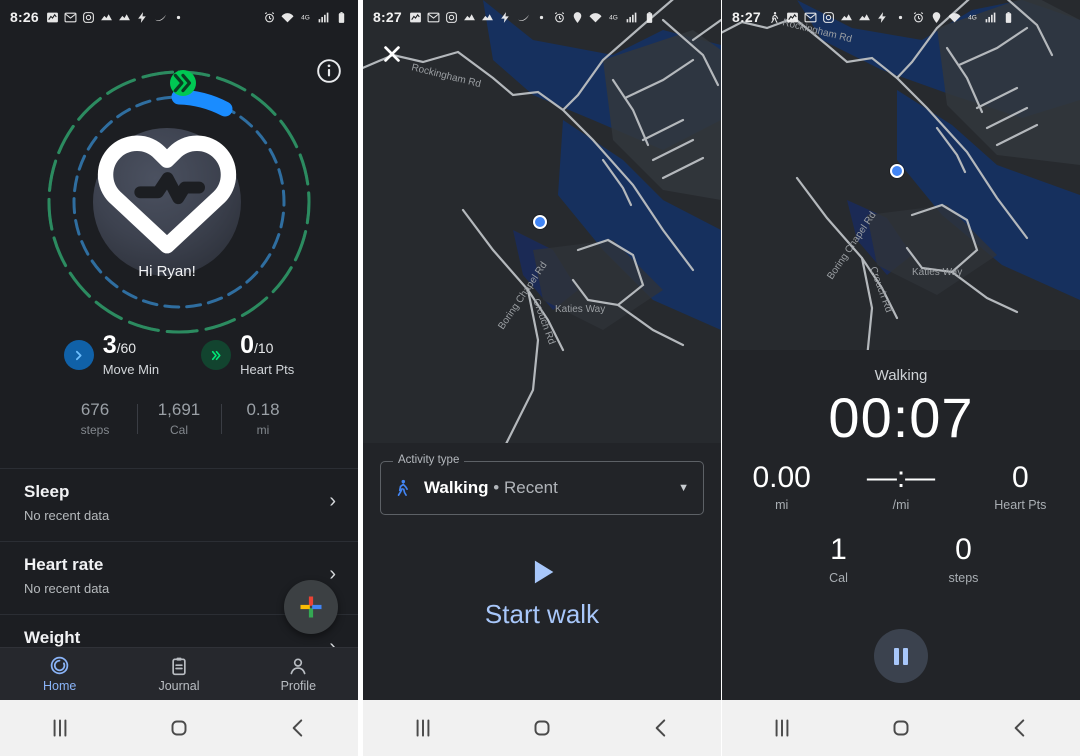 This screenshot has height=756, width=1080. Describe the element at coordinates (24, 17) in the screenshot. I see `status-clock: 8:26` at that location.